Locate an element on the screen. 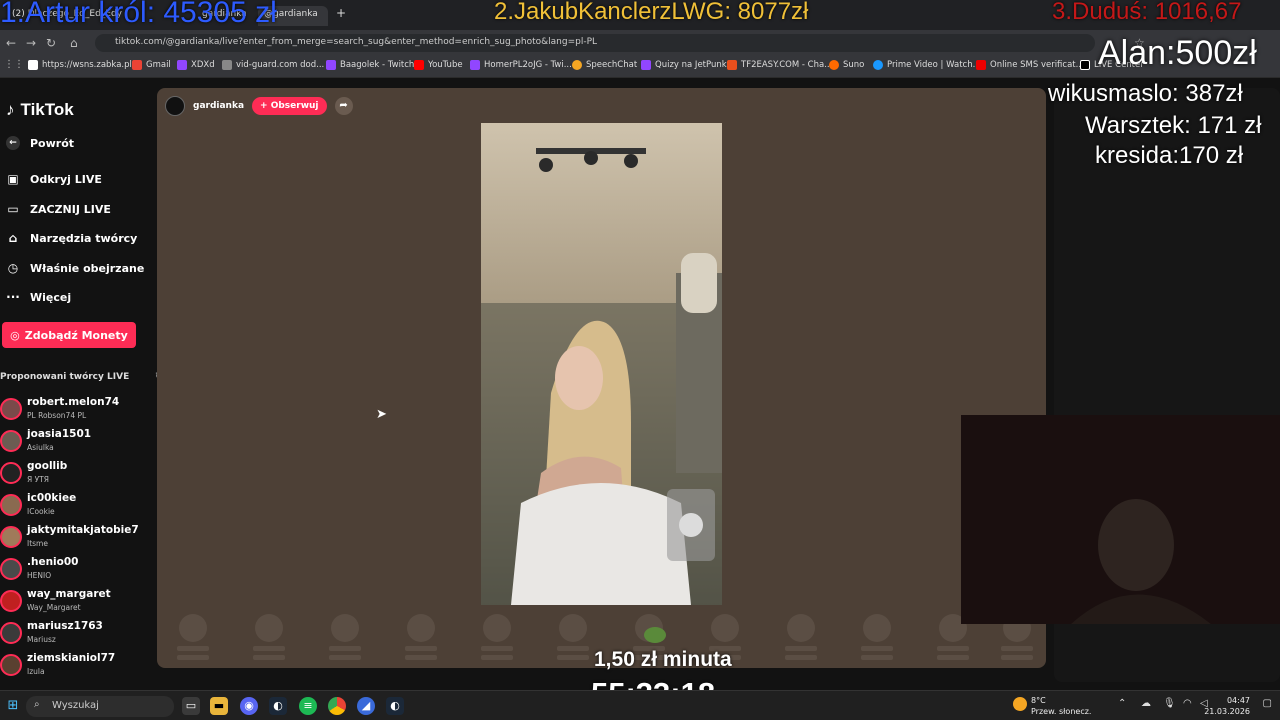 This screenshot has width=1280, height=720. apps-icon: ⋮⋮ is located at coordinates (14, 64).